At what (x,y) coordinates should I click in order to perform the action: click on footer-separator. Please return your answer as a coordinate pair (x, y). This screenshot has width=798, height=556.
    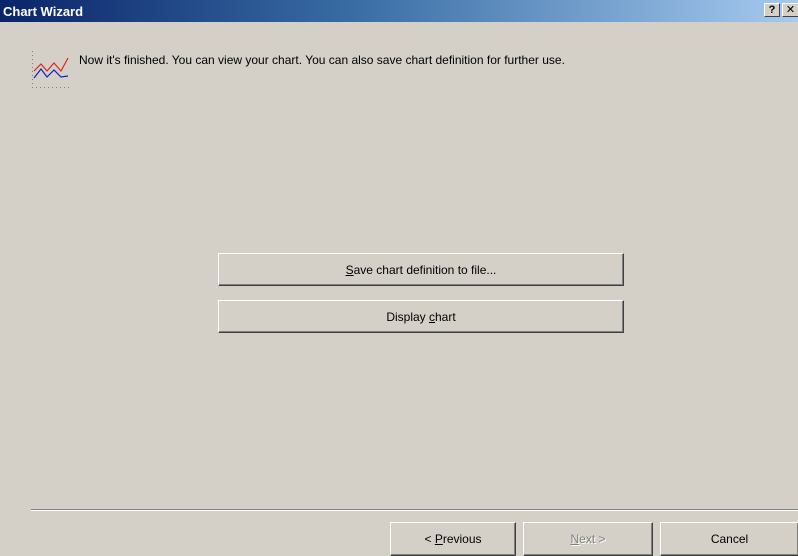
    Looking at the image, I should click on (414, 510).